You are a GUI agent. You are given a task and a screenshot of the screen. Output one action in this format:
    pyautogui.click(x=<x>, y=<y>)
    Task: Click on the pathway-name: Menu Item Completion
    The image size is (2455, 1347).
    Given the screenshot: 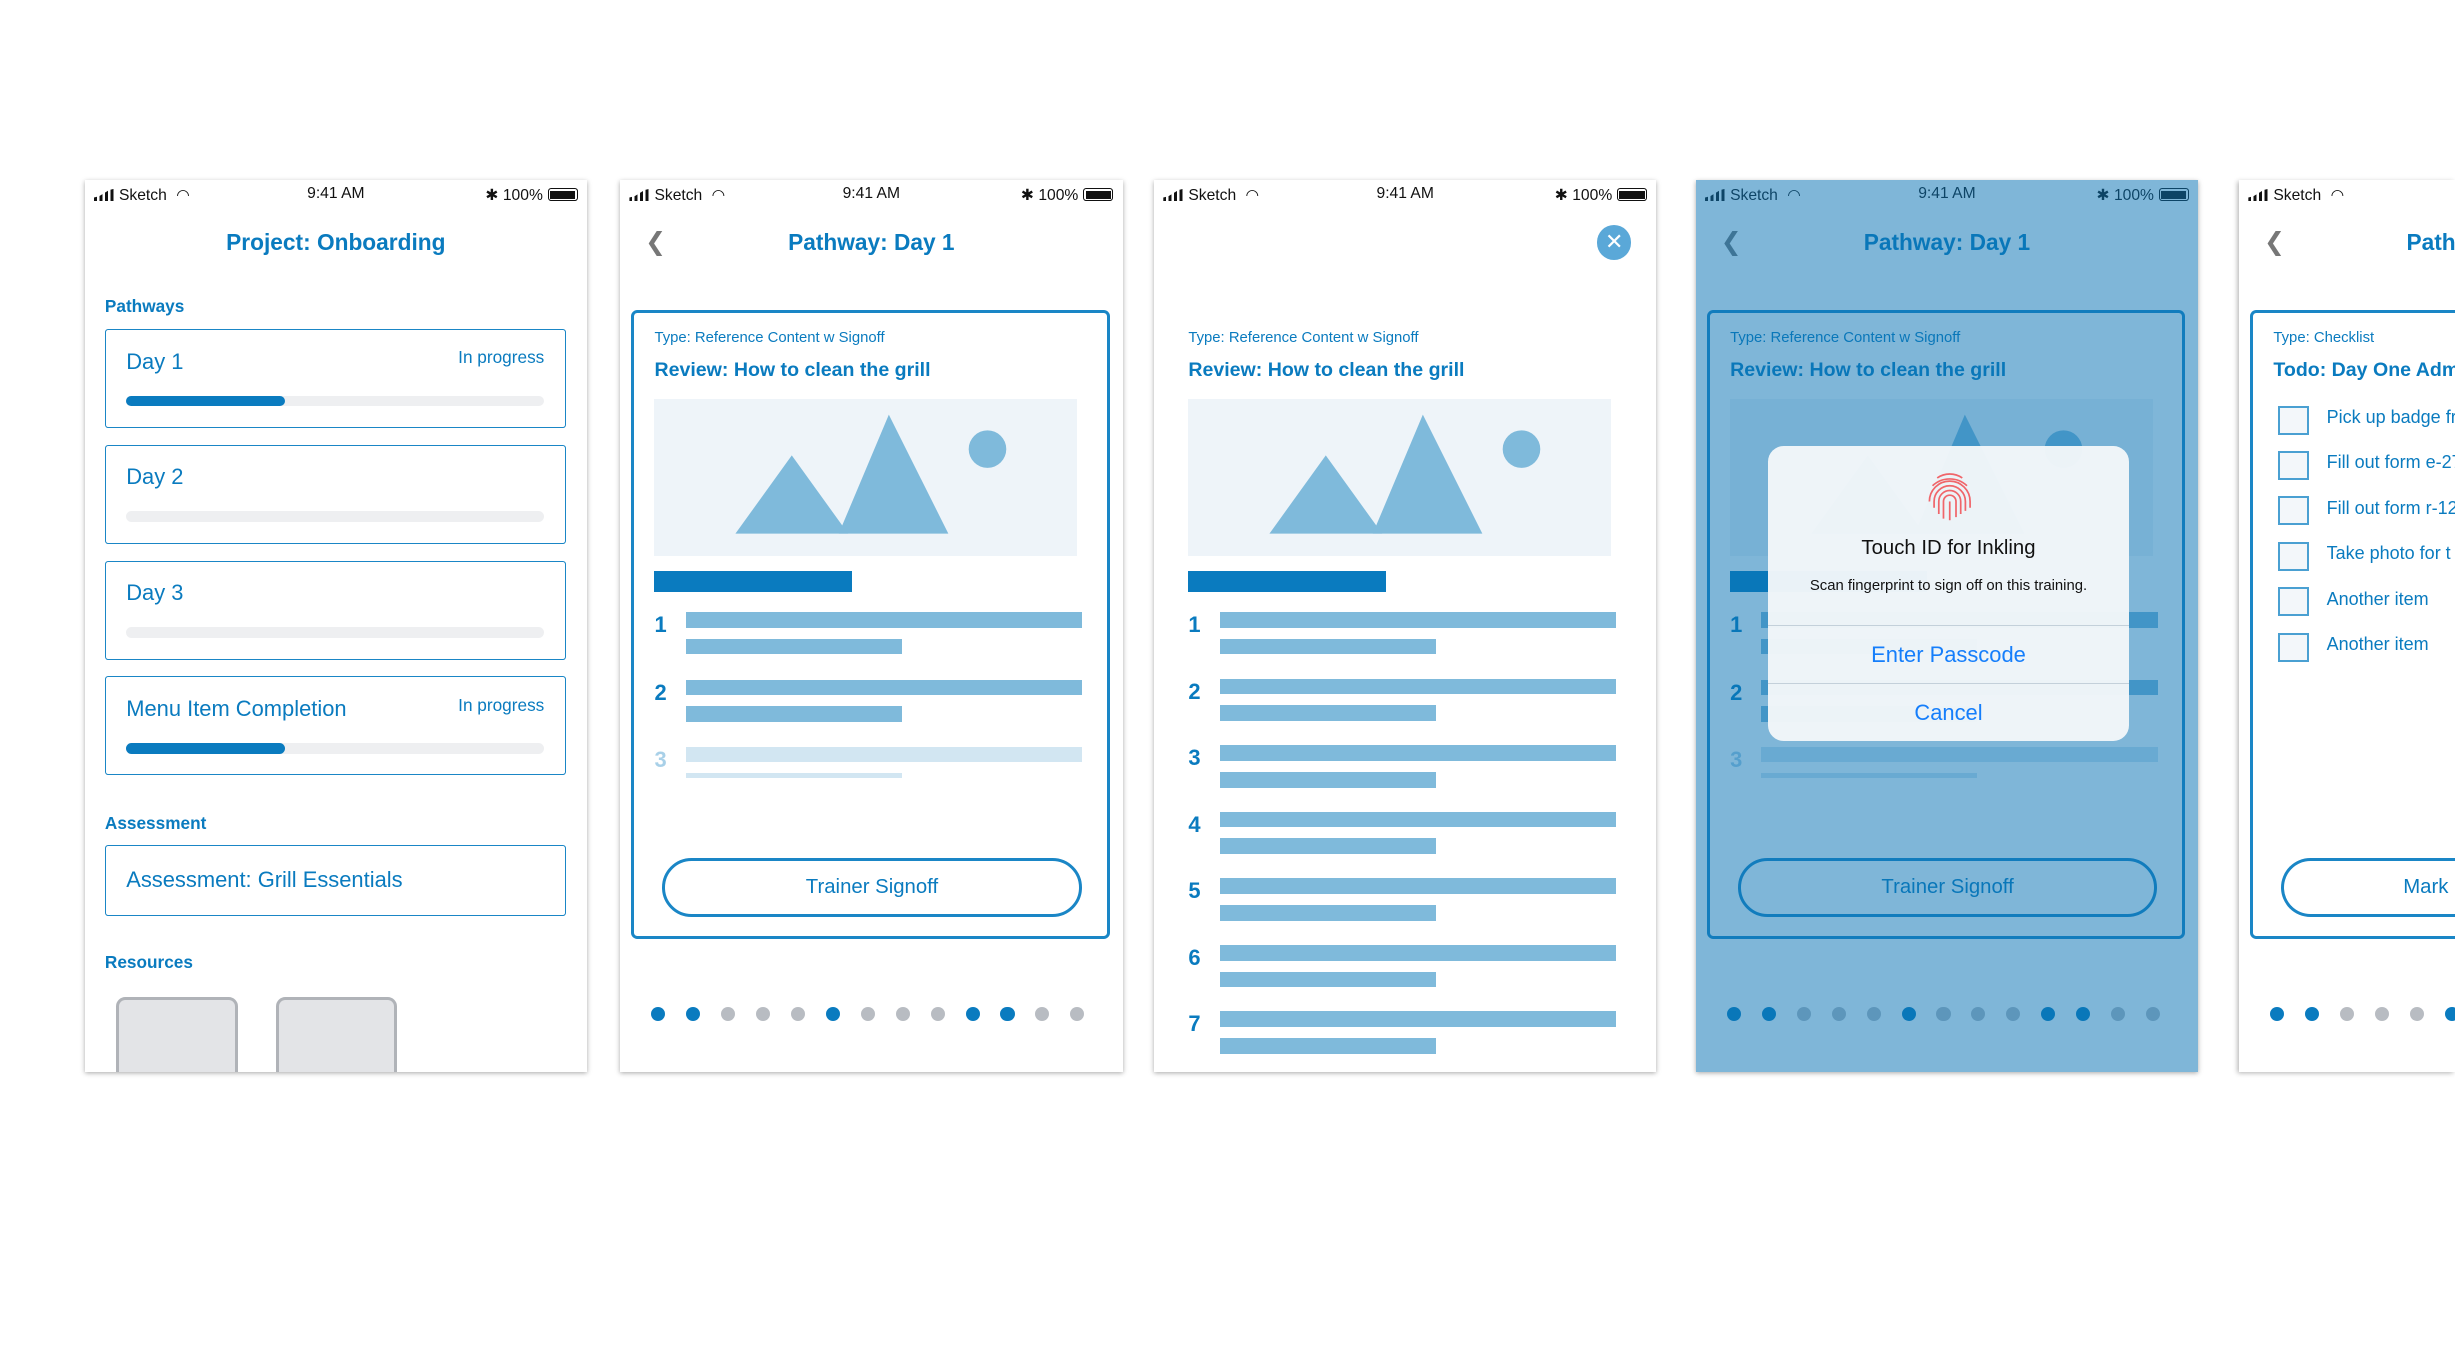 What is the action you would take?
    pyautogui.click(x=236, y=709)
    